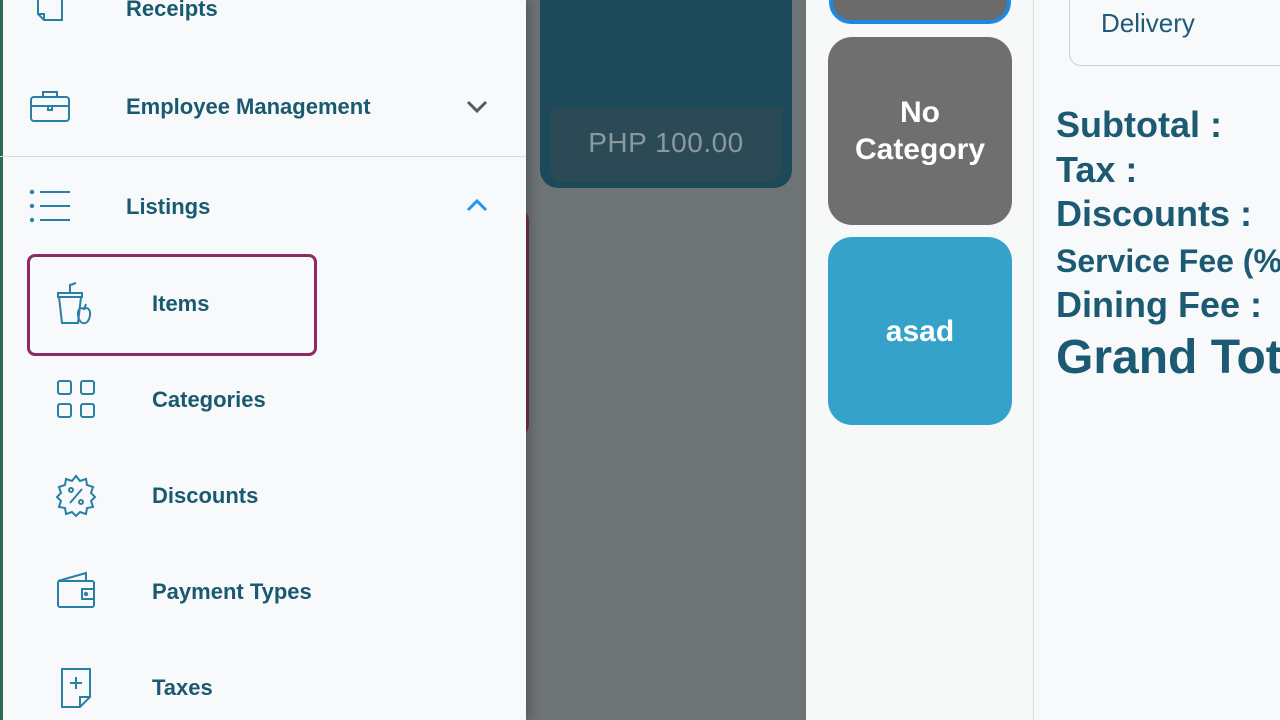  Describe the element at coordinates (1168, 357) in the screenshot. I see `grand-total-label: Grand Tot` at that location.